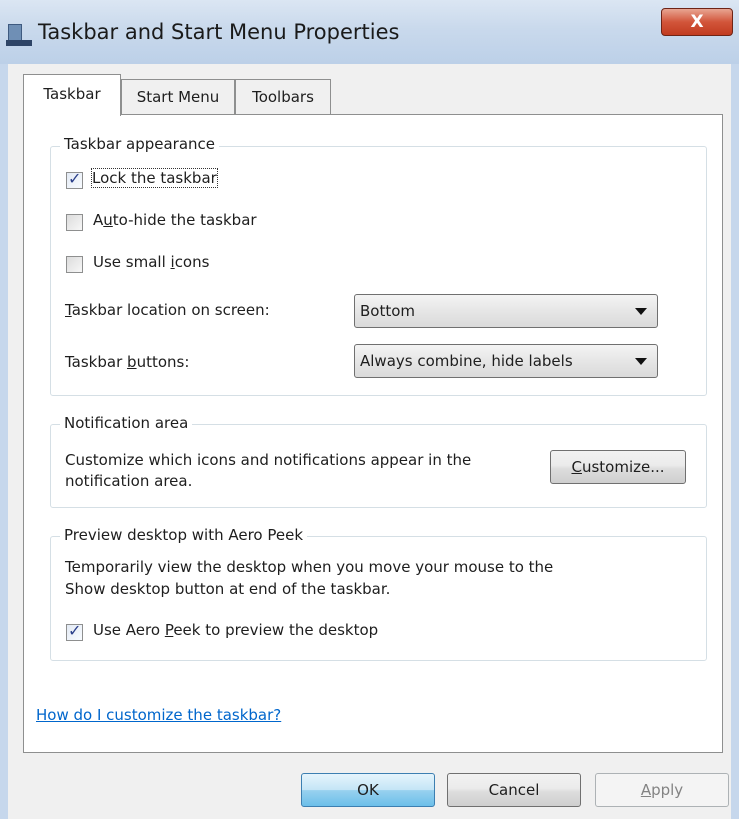 Image resolution: width=739 pixels, height=819 pixels. What do you see at coordinates (74, 222) in the screenshot?
I see `auto-hide-checkbox` at bounding box center [74, 222].